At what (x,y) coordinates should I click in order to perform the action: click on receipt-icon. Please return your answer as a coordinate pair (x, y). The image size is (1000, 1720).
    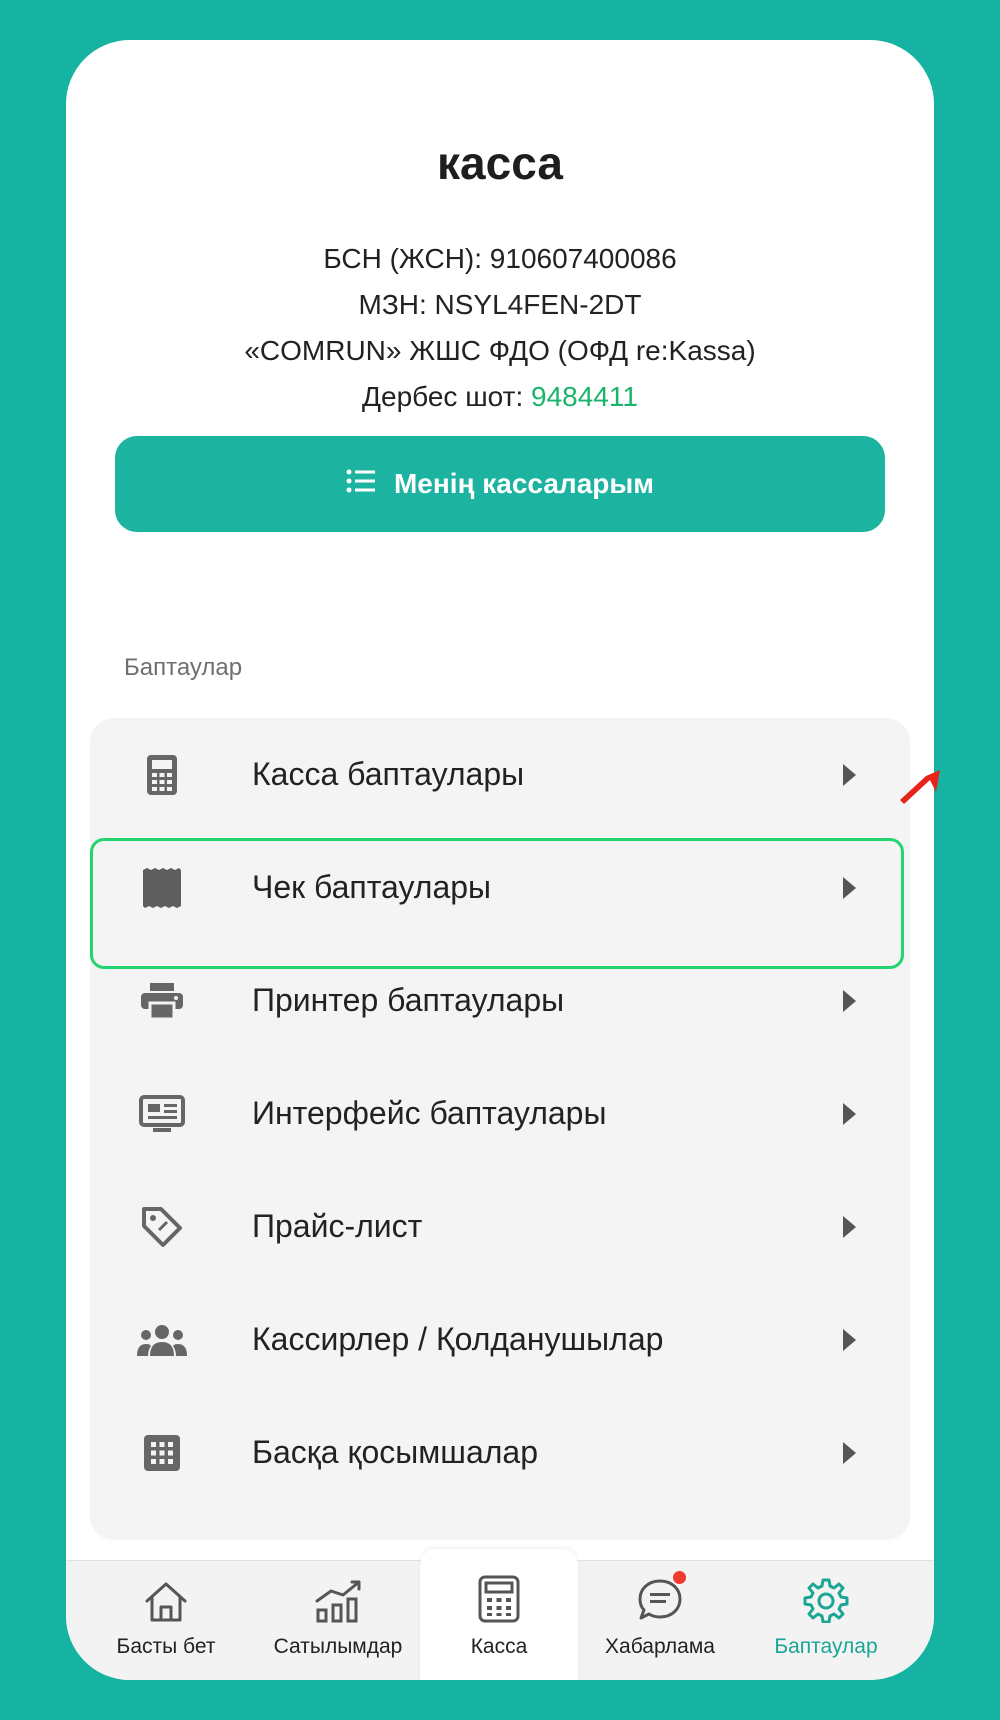
    Looking at the image, I should click on (162, 888).